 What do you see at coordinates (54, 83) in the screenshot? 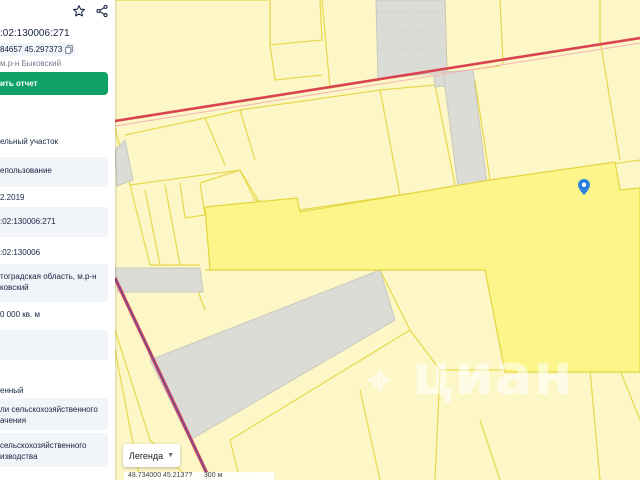
I see `order-report-button: ить отчет` at bounding box center [54, 83].